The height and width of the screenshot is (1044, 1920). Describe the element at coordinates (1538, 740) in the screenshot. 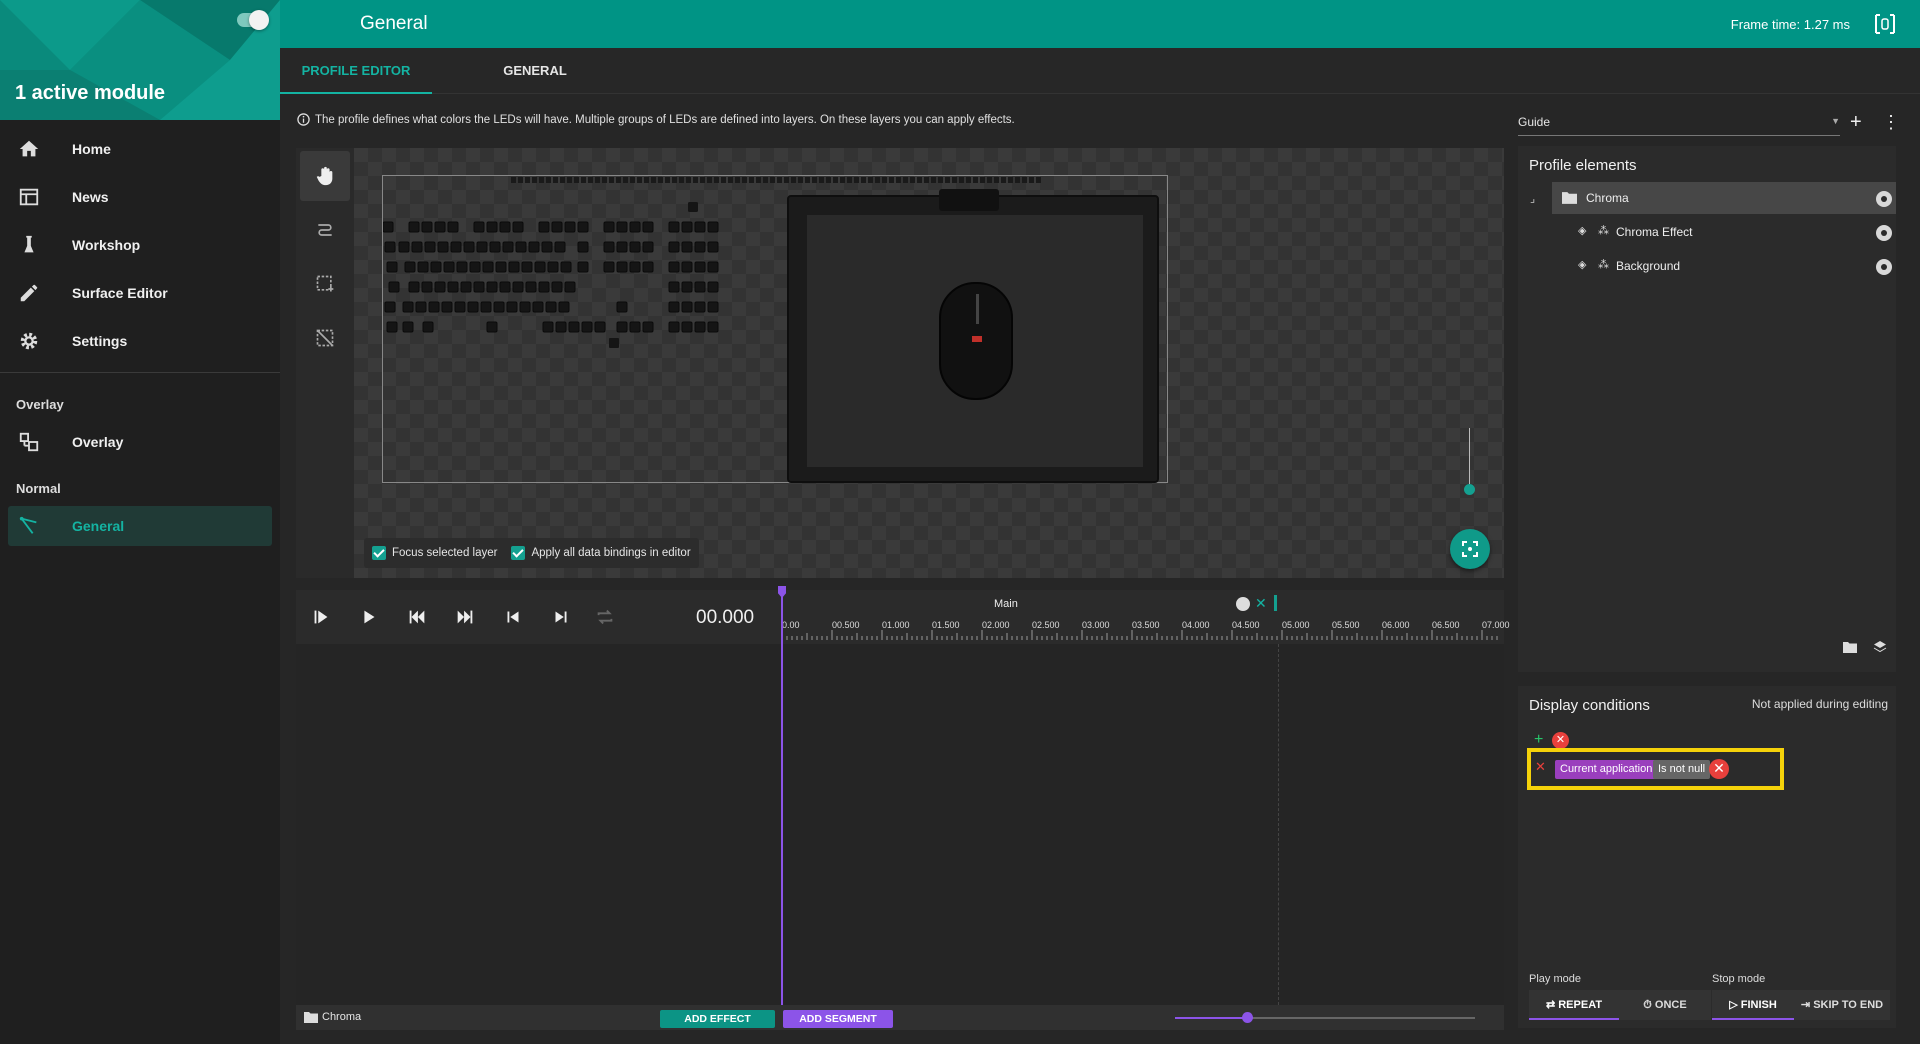

I see `add-condition-icon: +` at that location.